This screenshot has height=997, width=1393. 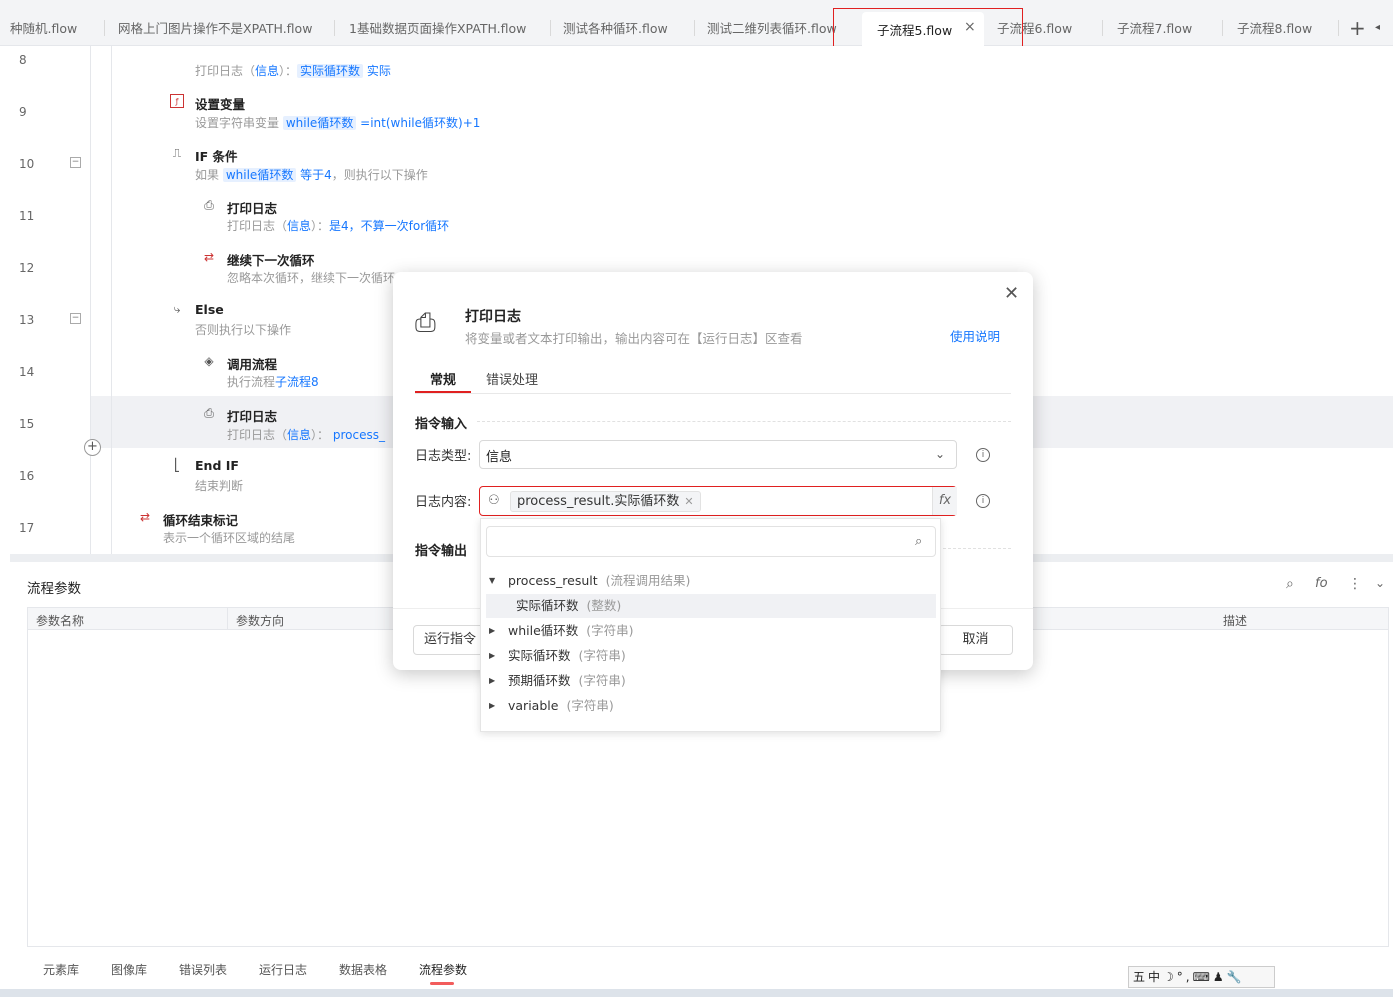 I want to click on row10-title: IF 条件, so click(x=216, y=155).